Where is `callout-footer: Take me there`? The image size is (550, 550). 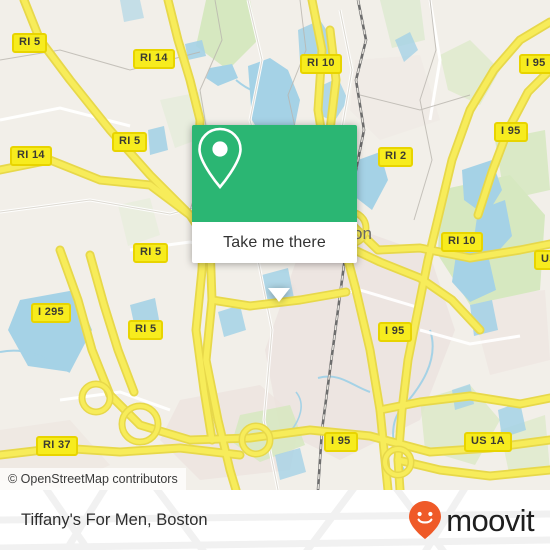 callout-footer: Take me there is located at coordinates (274, 242).